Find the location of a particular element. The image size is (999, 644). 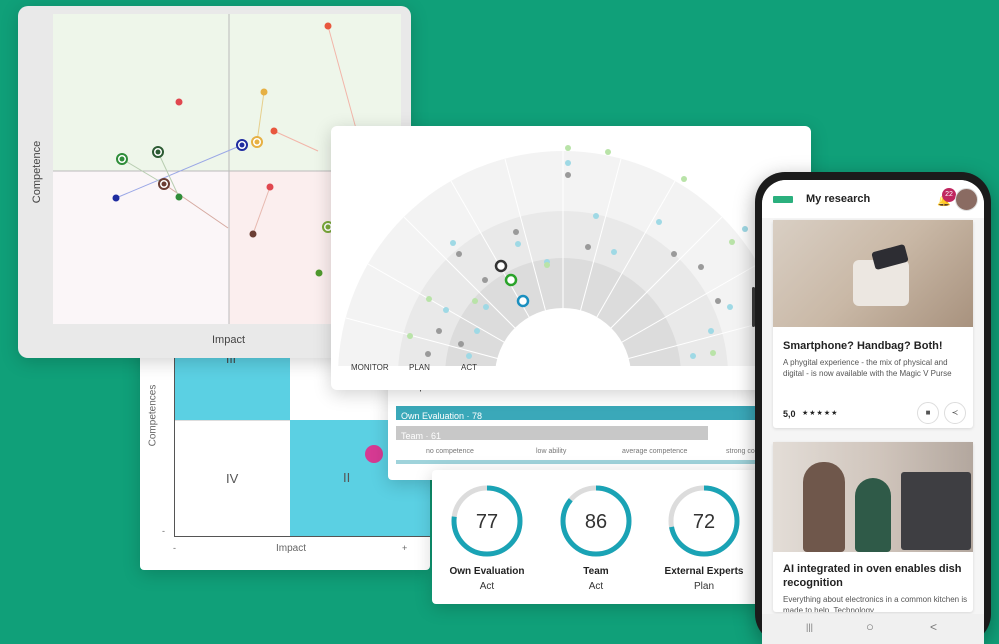

article-rating-stars: ★★★★★ is located at coordinates (820, 413).